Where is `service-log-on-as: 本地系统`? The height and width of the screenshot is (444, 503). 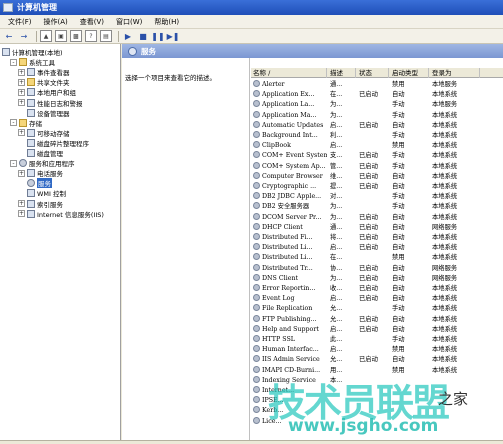
service-log-on-as: 本地系统 is located at coordinates (445, 197).